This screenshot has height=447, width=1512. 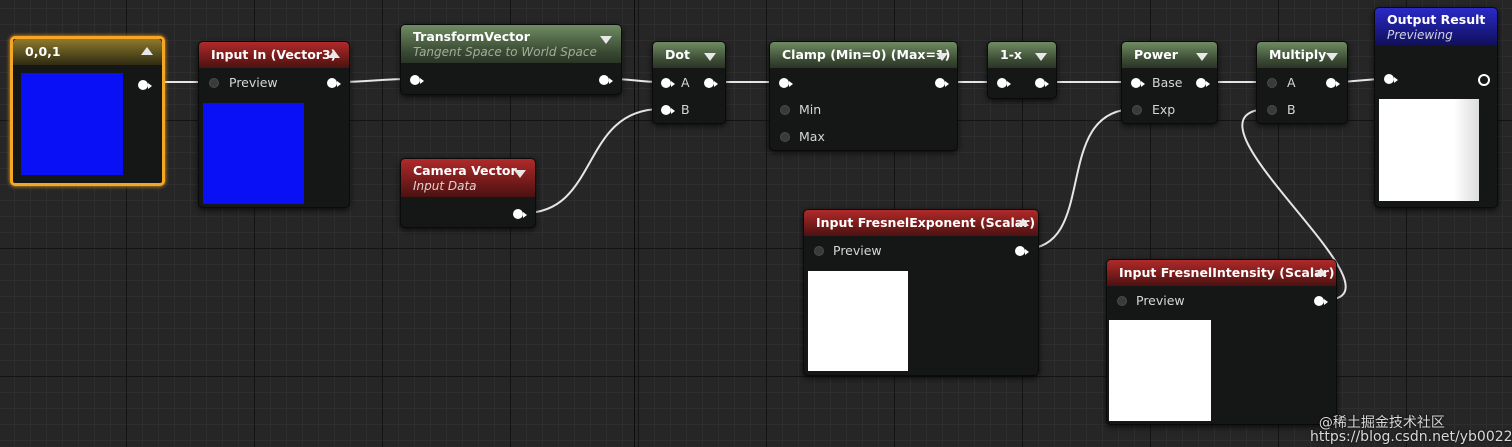 I want to click on clamp-node-header: Clamp (Min=0) (Max=1), so click(x=863, y=55).